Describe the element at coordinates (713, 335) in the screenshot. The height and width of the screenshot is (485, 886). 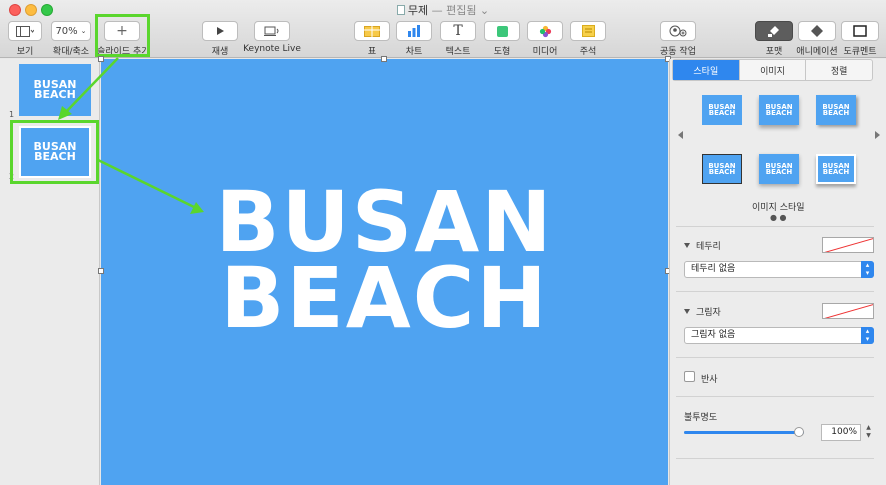
I see `shadow-select-value: 그림자 없음` at that location.